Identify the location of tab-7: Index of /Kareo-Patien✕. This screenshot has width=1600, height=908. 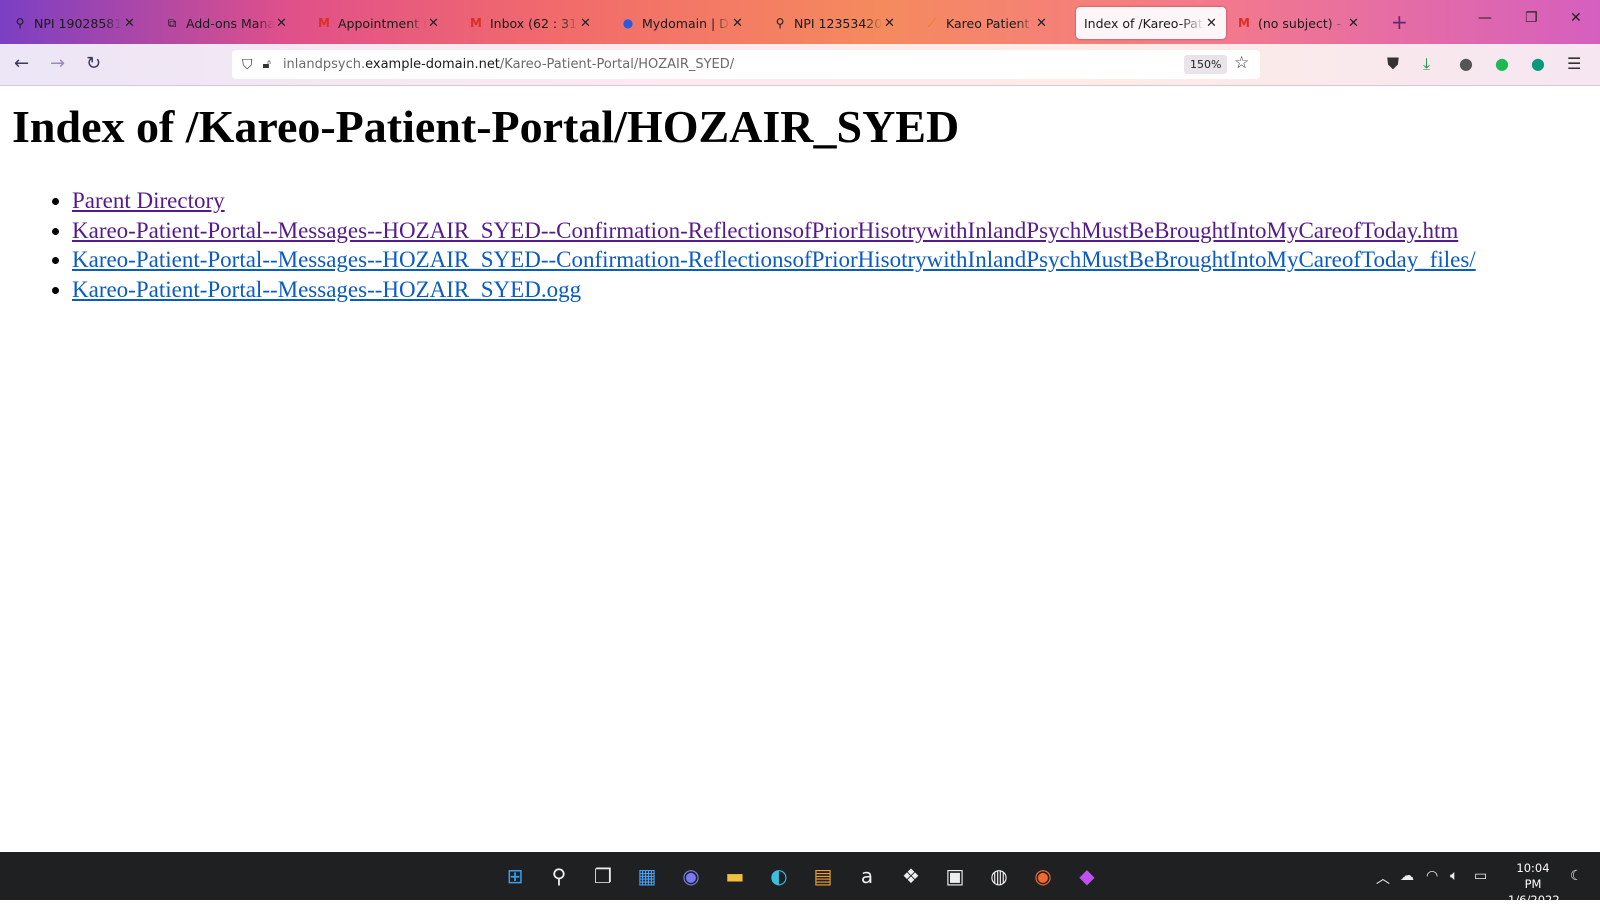
(1151, 23).